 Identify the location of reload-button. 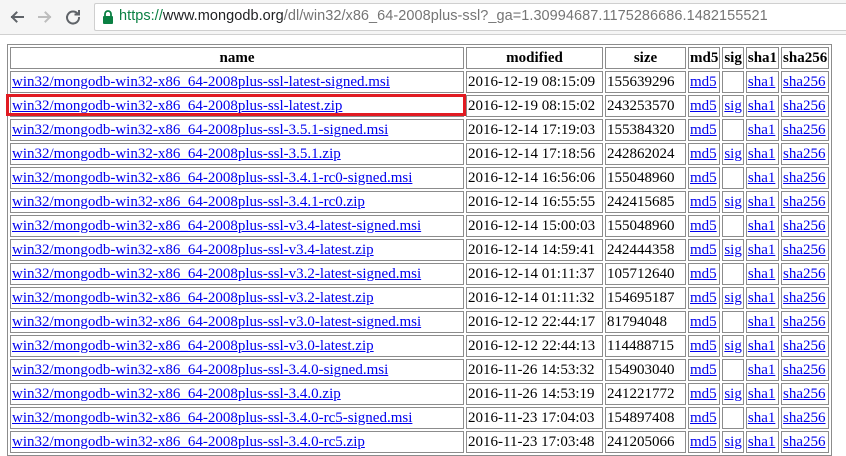
(73, 17).